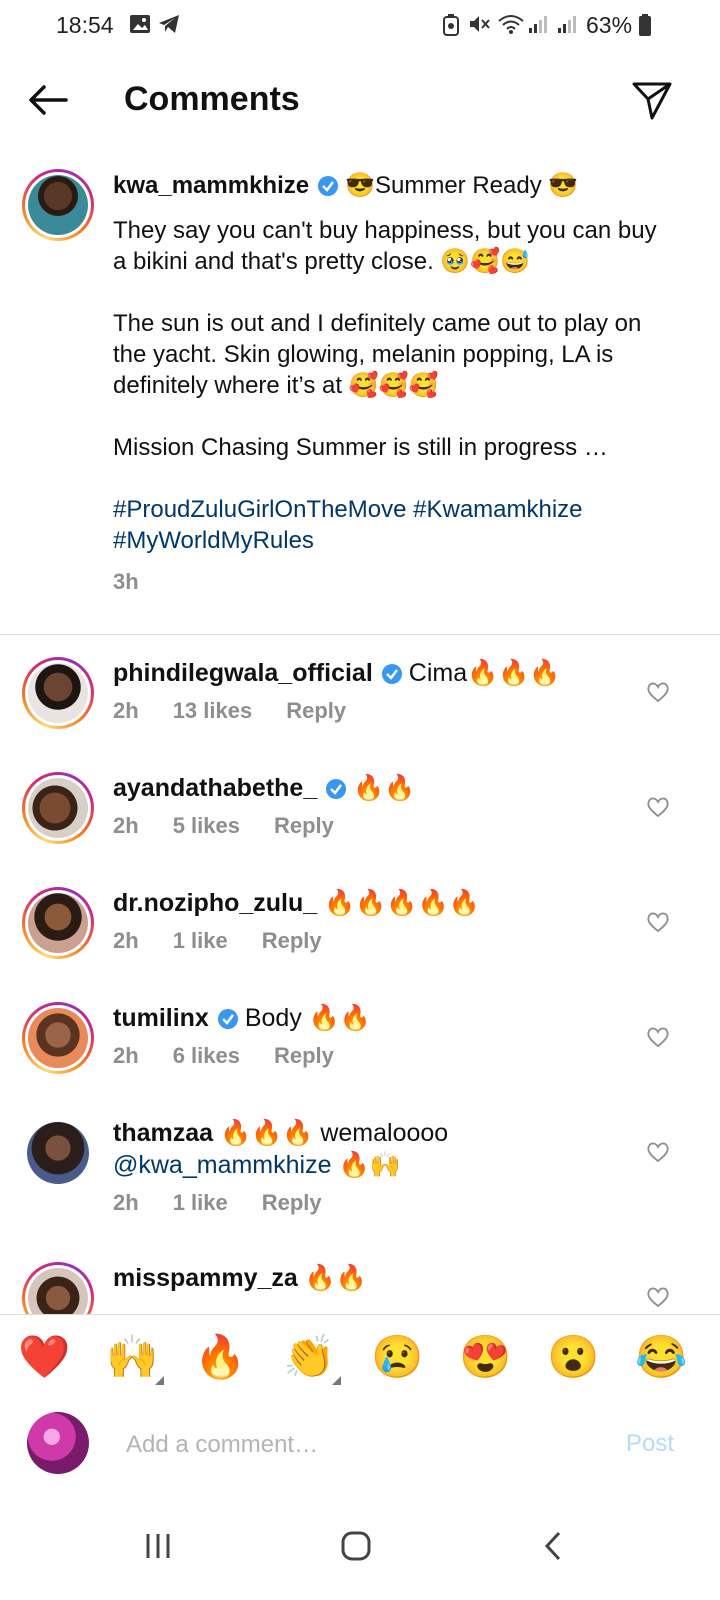 This screenshot has height=1600, width=720. I want to click on home-icon, so click(356, 1546).